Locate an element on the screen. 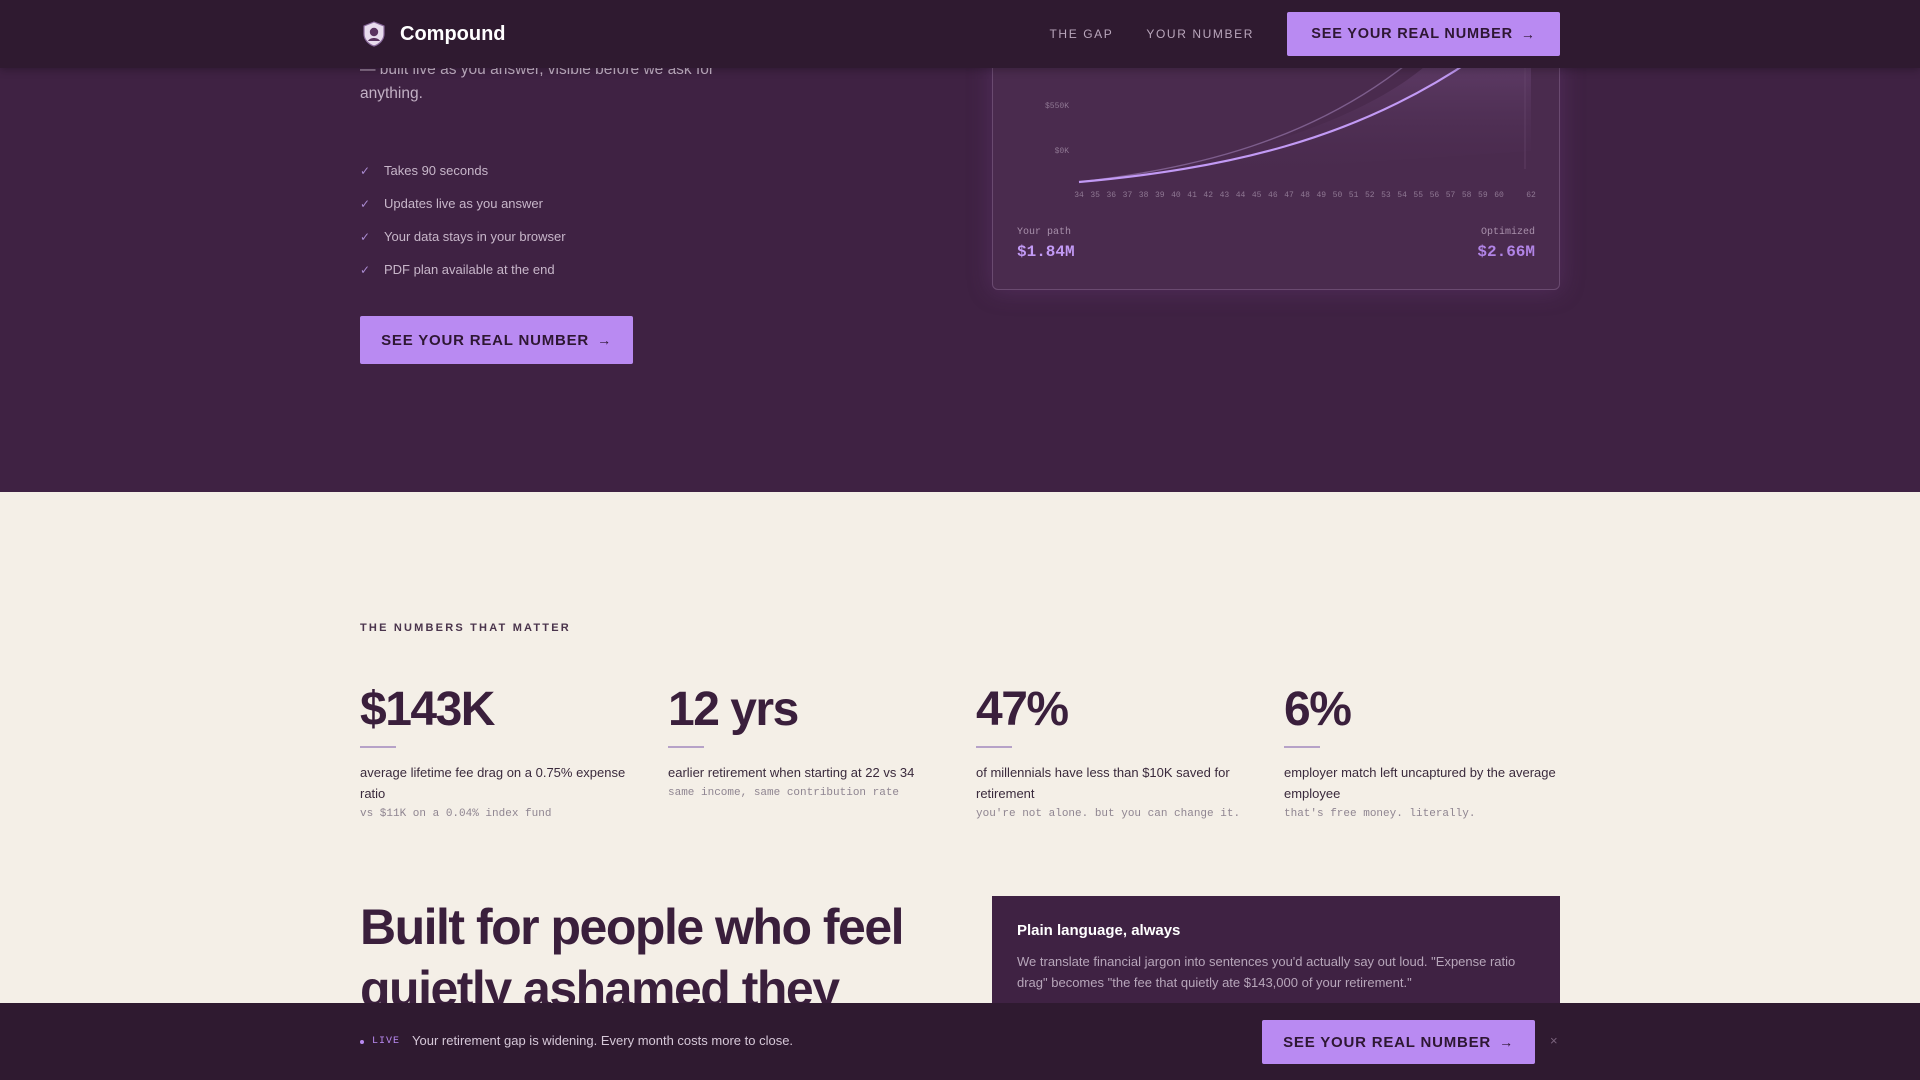 Image resolution: width=1920 pixels, height=1080 pixels. x-tick-label: 57 is located at coordinates (1451, 195).